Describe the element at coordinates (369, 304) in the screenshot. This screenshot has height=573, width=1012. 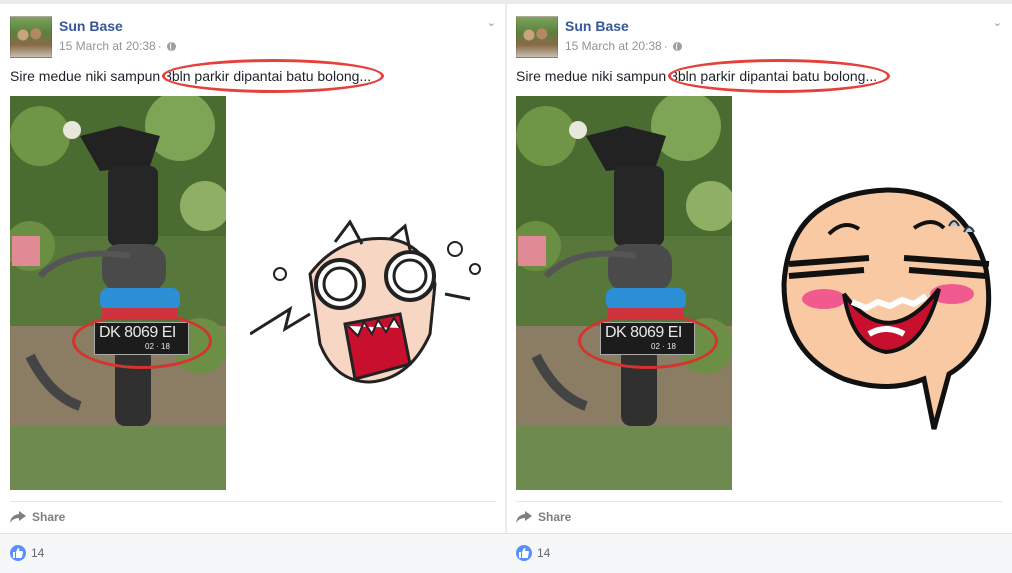
I see `shocked-face-sticker` at that location.